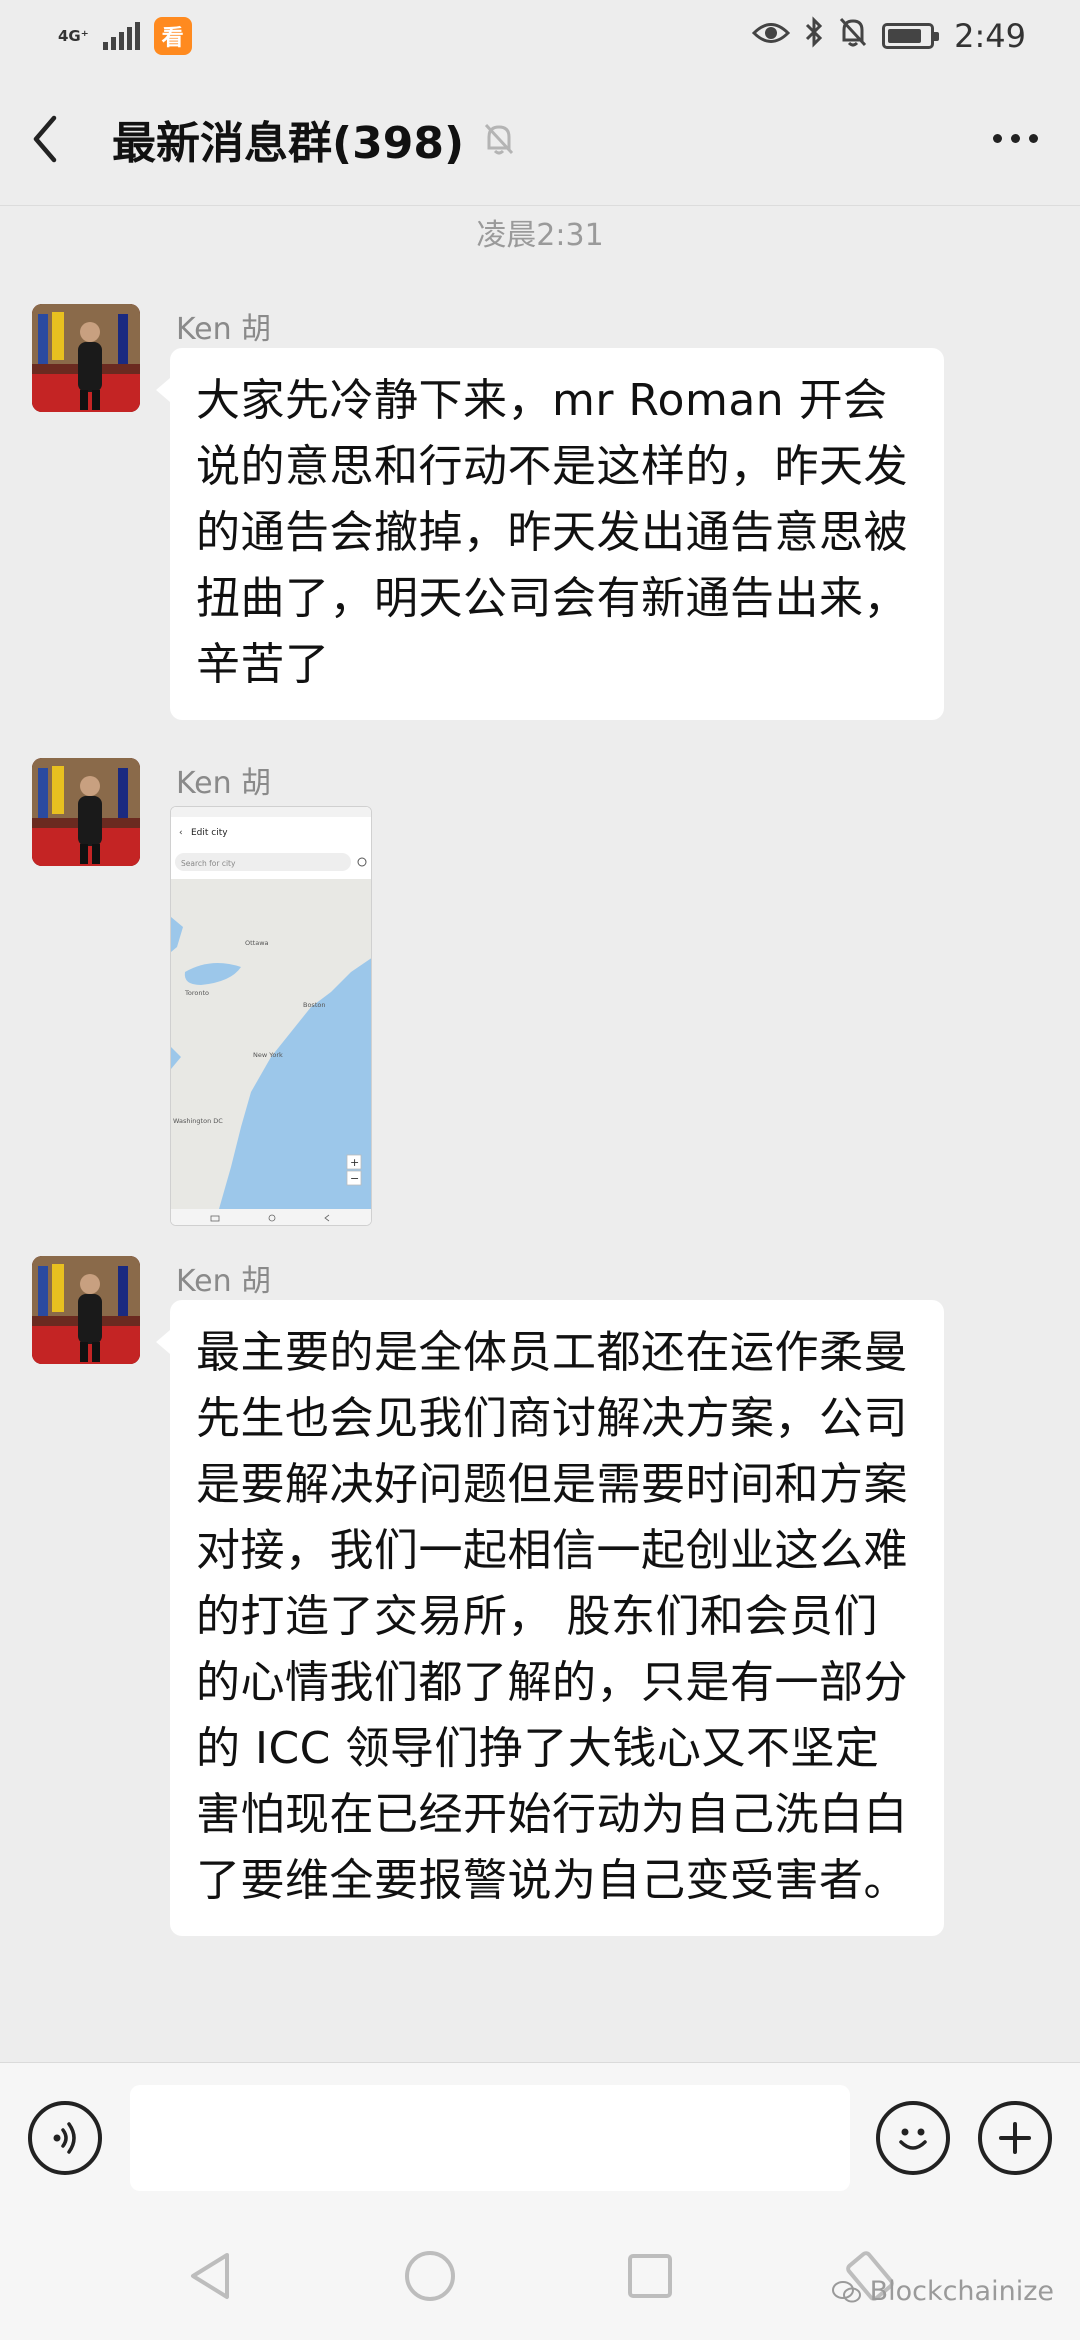 The image size is (1080, 2340). I want to click on more-dots-icon, so click(997, 138).